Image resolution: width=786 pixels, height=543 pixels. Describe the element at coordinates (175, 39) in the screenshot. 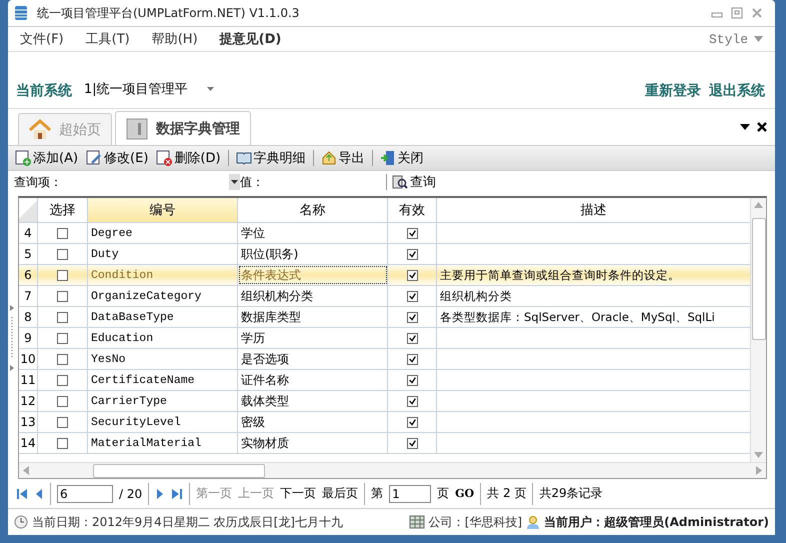

I see `menu-item: 帮助(H)` at that location.